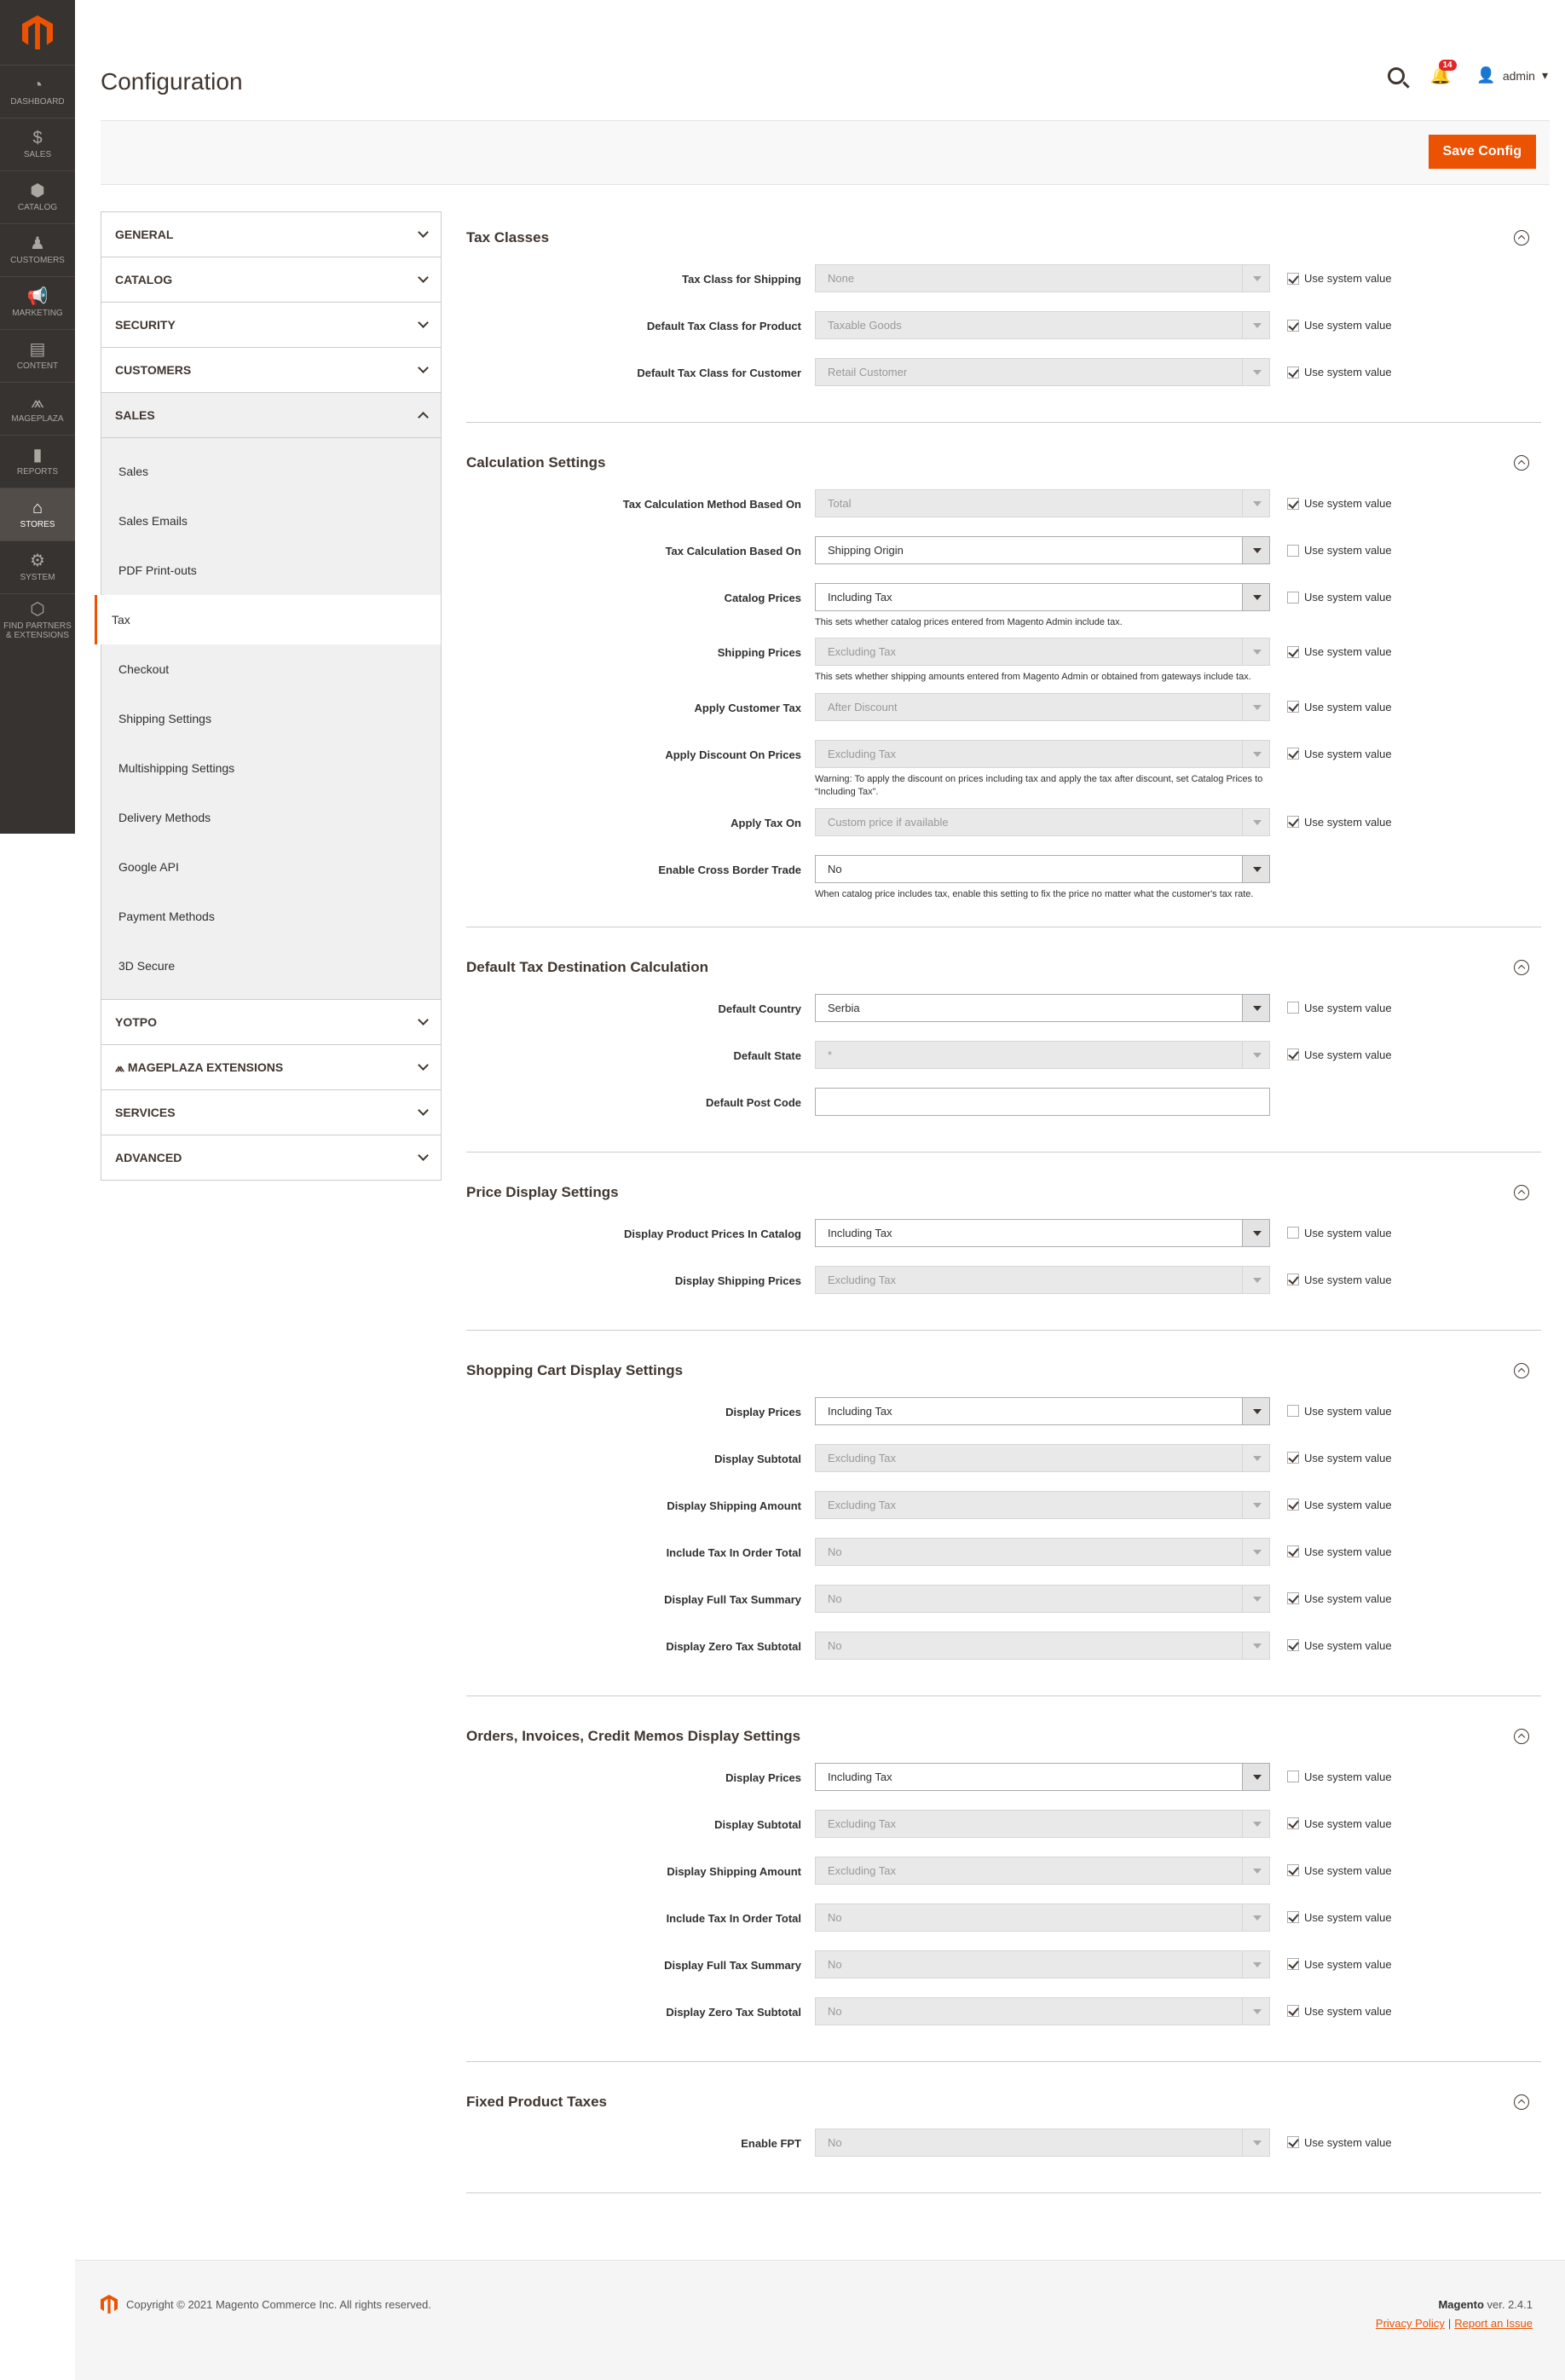 Image resolution: width=1565 pixels, height=2380 pixels. What do you see at coordinates (1003, 1192) in the screenshot?
I see `section-header: Price Display Settings` at bounding box center [1003, 1192].